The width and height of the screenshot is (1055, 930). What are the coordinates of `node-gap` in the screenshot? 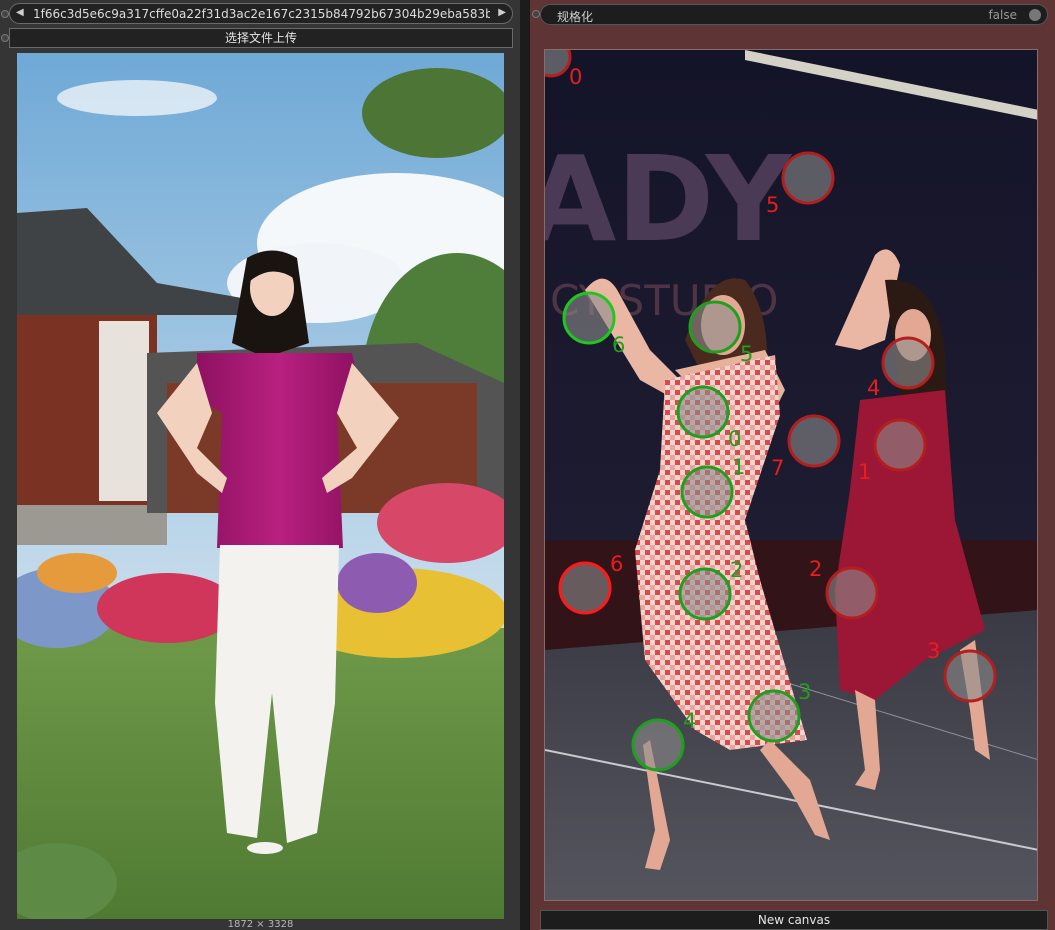 It's located at (525, 465).